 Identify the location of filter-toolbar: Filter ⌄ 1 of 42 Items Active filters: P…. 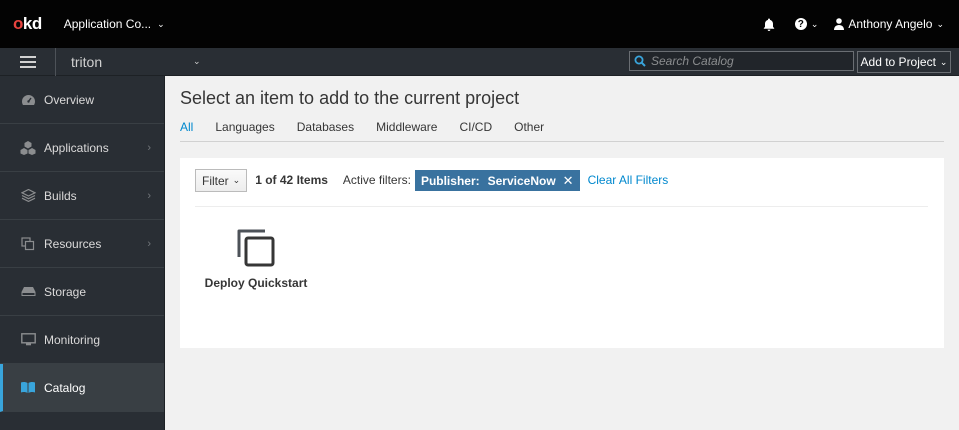
(561, 188).